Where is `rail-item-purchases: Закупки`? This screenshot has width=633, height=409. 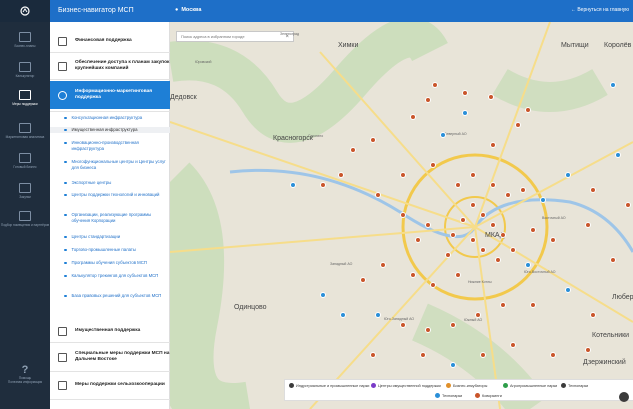 rail-item-purchases: Закупки is located at coordinates (25, 191).